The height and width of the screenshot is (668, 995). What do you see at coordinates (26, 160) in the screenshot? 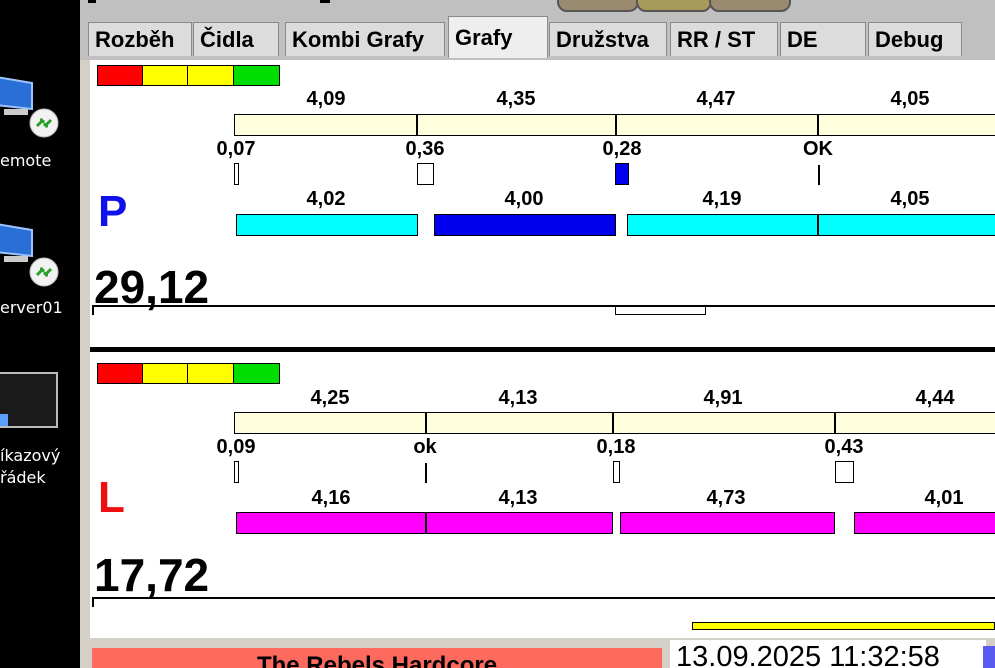
I see `desktop-shortcut-label: emote` at bounding box center [26, 160].